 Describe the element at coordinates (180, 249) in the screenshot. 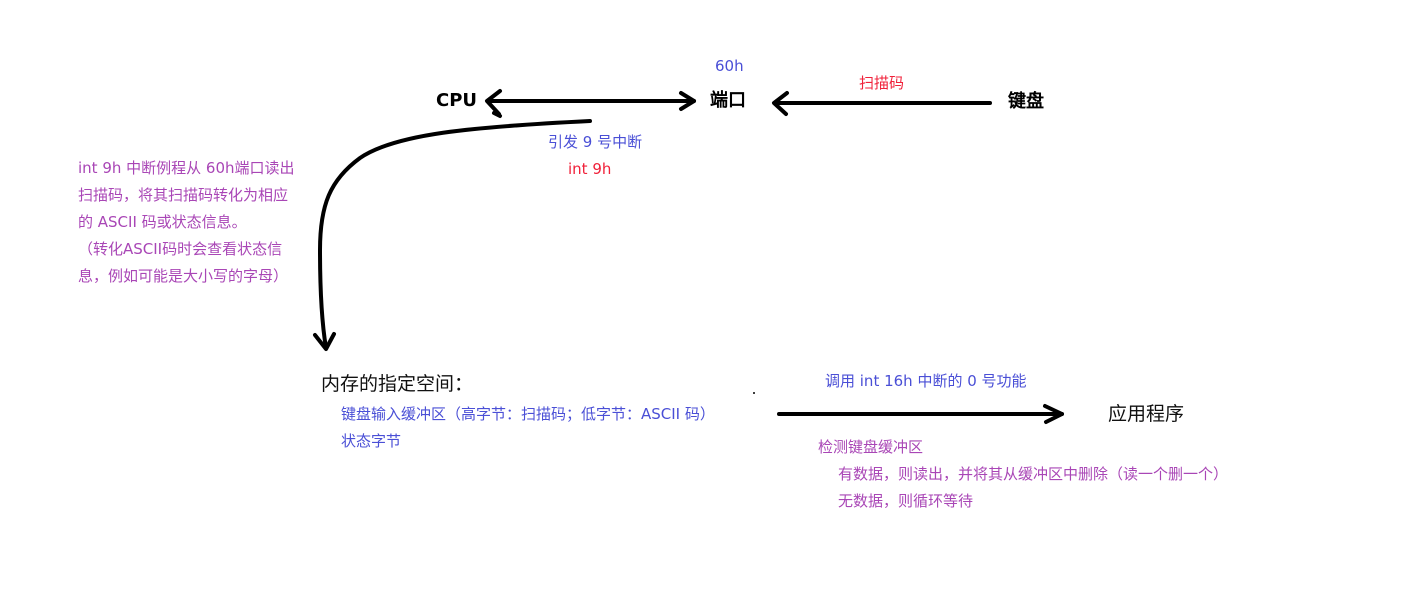

I see `int9-description-line: （转化ASCII码时会查看状态信` at that location.